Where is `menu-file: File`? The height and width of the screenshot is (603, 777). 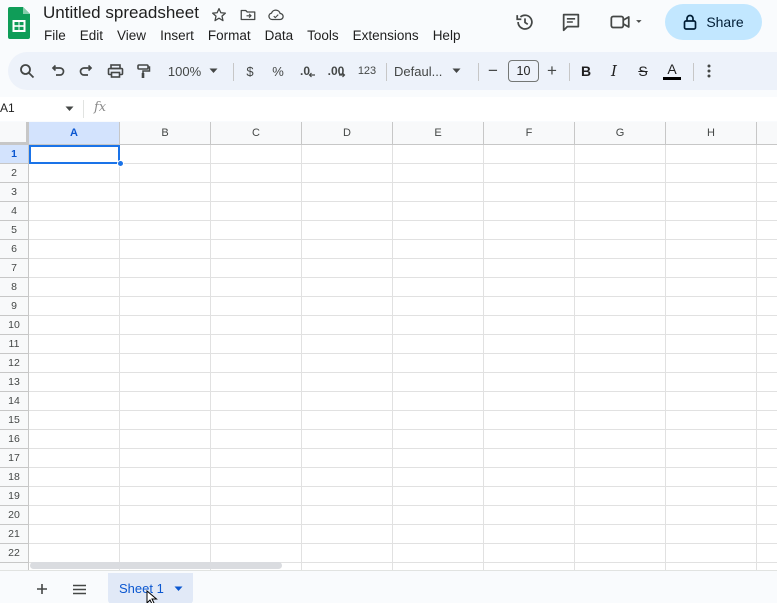 menu-file: File is located at coordinates (55, 36).